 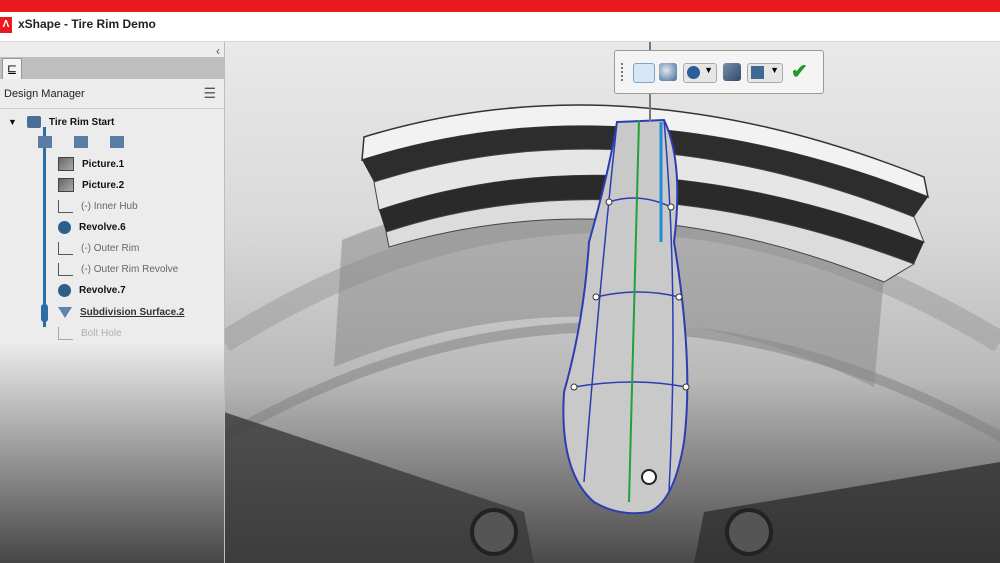 I want to click on front-plane-icon, so click(x=81, y=142).